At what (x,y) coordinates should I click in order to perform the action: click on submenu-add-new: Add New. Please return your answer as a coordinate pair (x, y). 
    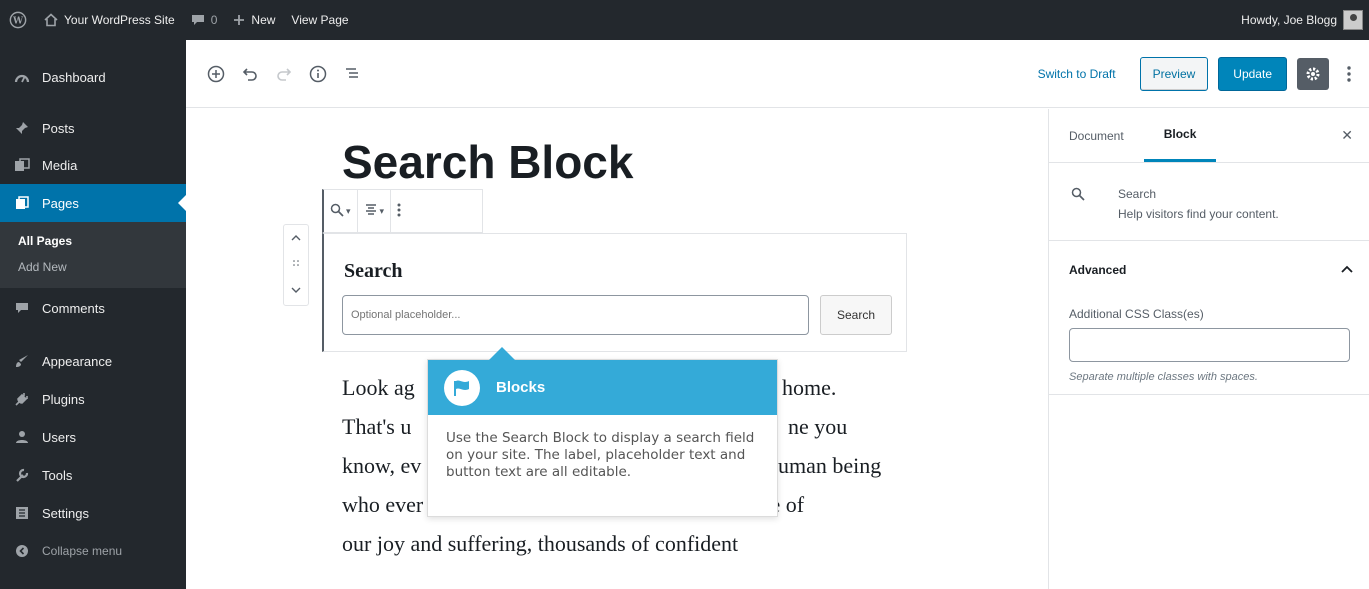
    Looking at the image, I should click on (93, 267).